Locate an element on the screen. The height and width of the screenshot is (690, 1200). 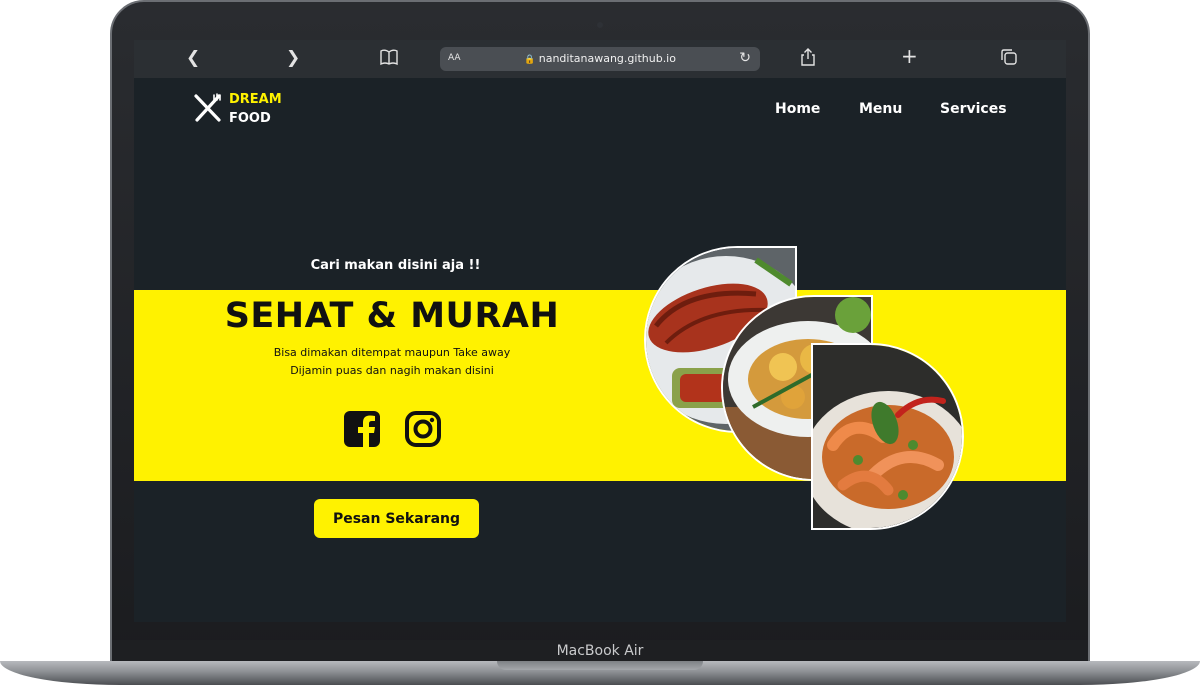
logo-text-dream: DREAM is located at coordinates (255, 99).